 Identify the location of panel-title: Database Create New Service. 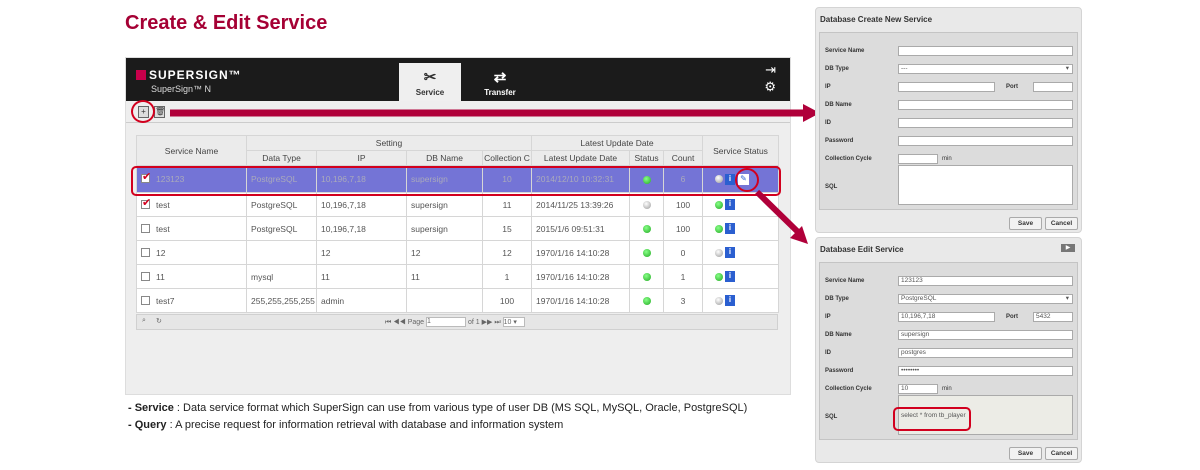
(876, 19).